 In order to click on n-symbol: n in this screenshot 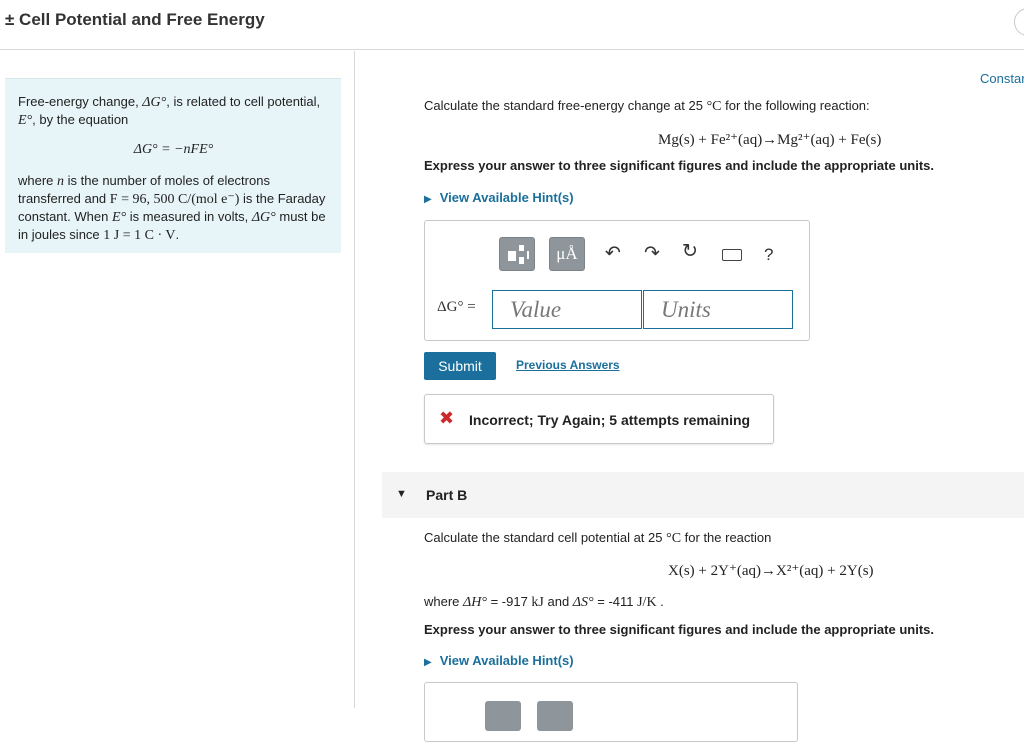, I will do `click(61, 181)`.